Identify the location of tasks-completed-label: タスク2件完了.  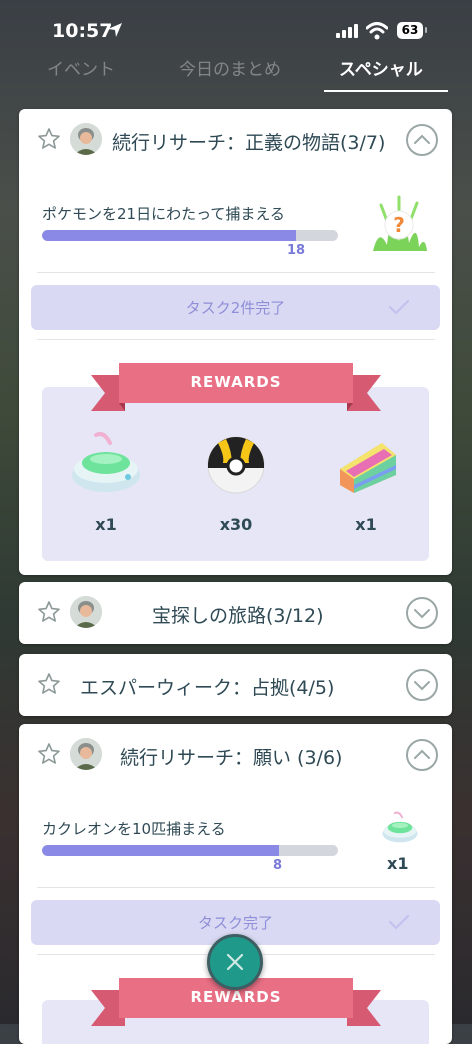
(235, 308).